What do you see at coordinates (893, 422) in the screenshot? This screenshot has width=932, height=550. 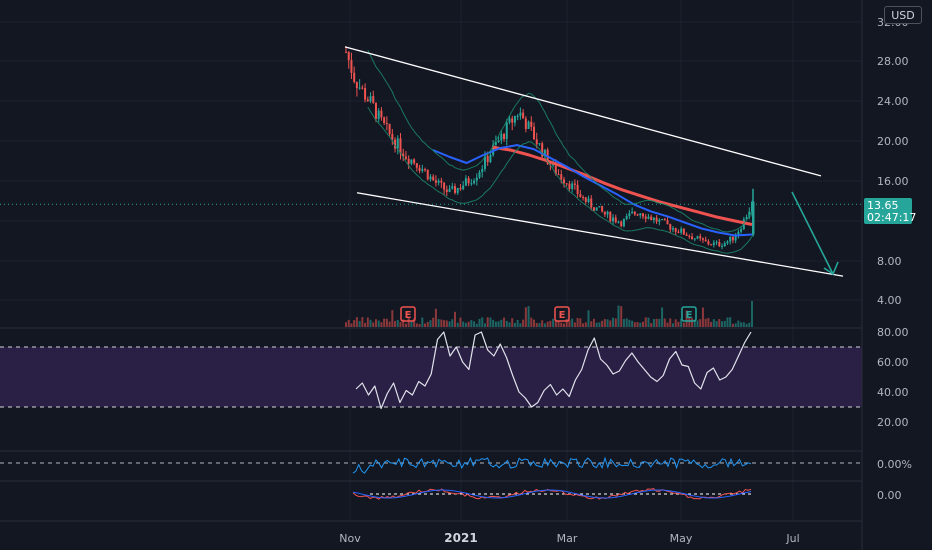 I see `rsi-tick: 20.00` at bounding box center [893, 422].